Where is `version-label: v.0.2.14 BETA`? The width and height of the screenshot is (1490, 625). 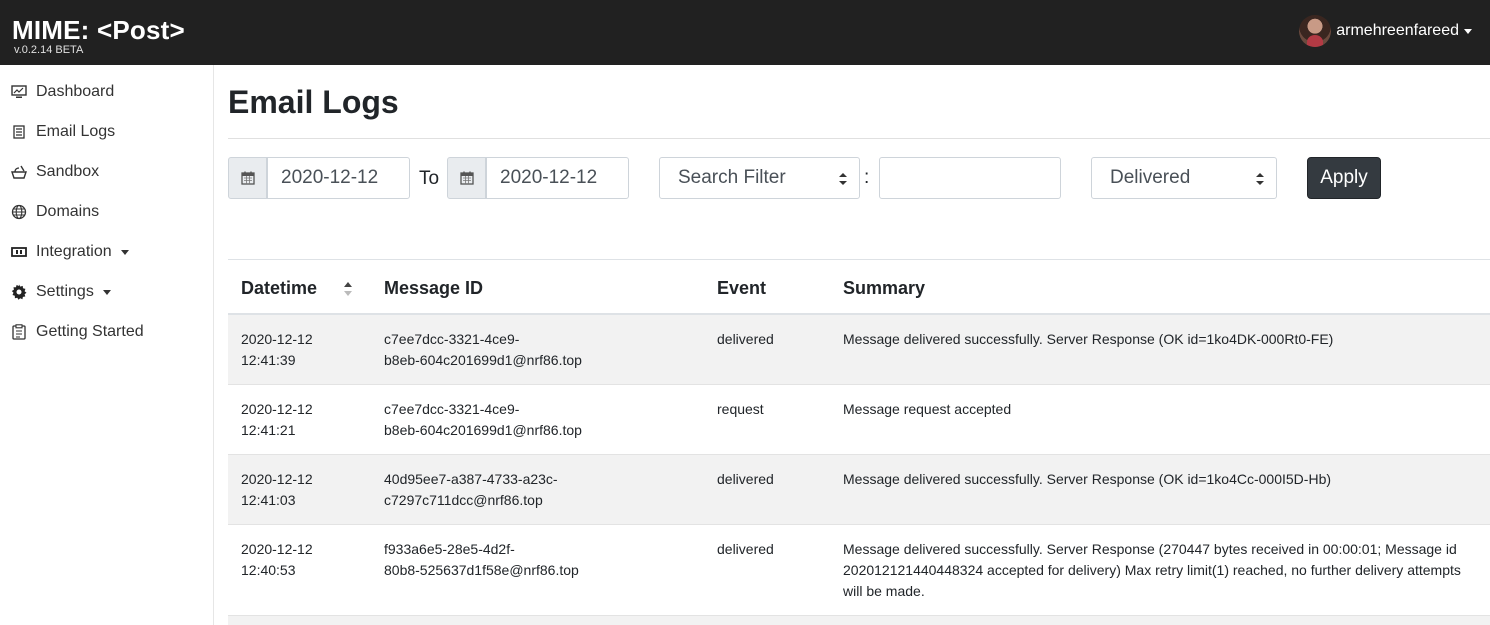 version-label: v.0.2.14 BETA is located at coordinates (49, 50).